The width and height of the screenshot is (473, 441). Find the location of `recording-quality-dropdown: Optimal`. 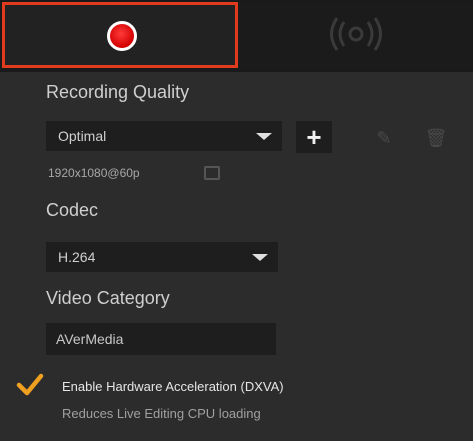

recording-quality-dropdown: Optimal is located at coordinates (164, 136).